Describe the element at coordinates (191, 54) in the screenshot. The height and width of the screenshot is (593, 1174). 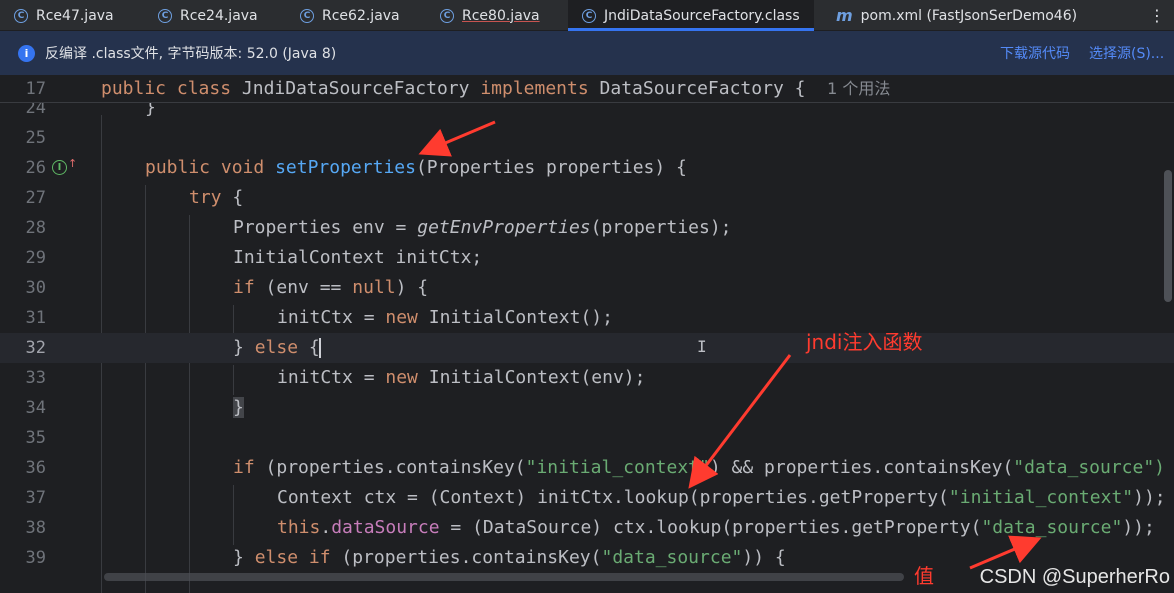
I see `banner-text: 反编译 .class文件, 字节码版本: 52.0 (Java 8)` at that location.